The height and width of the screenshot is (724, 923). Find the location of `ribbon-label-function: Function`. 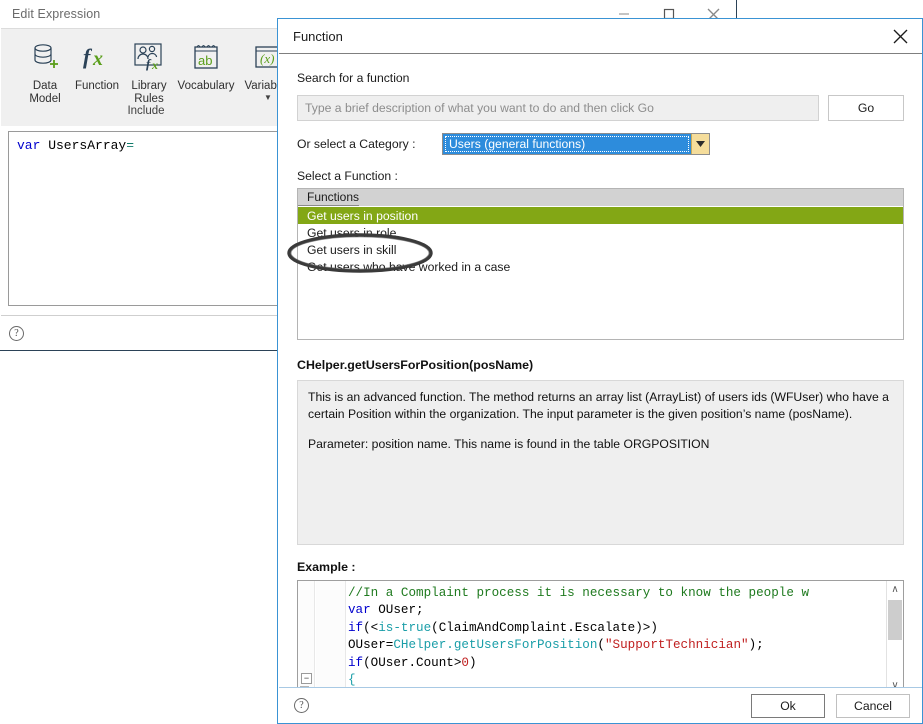

ribbon-label-function: Function is located at coordinates (97, 86).